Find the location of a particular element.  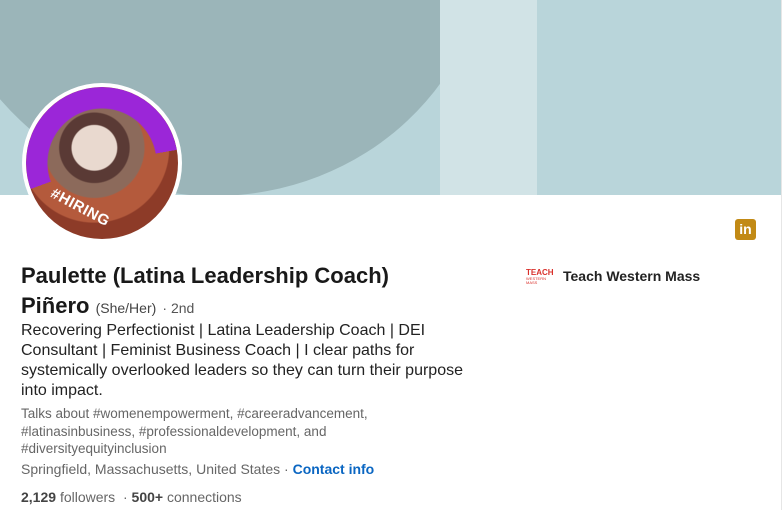

company-logo: TEACH WESTERN MASS is located at coordinates (540, 276).